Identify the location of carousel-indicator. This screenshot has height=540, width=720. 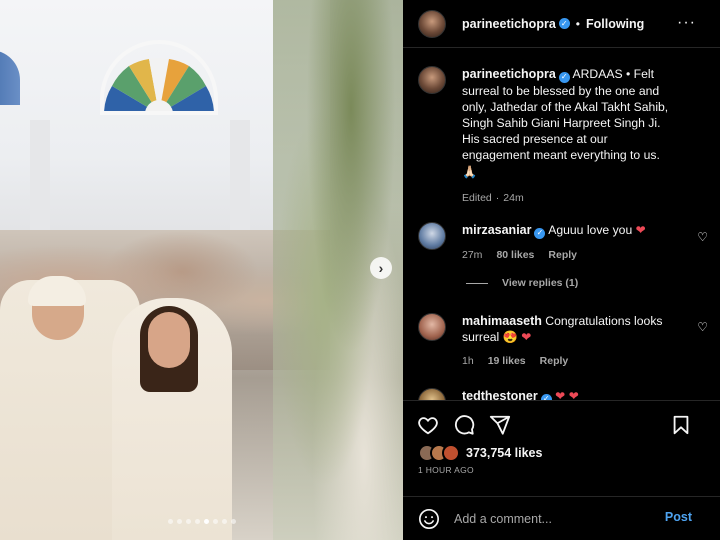
(201, 521).